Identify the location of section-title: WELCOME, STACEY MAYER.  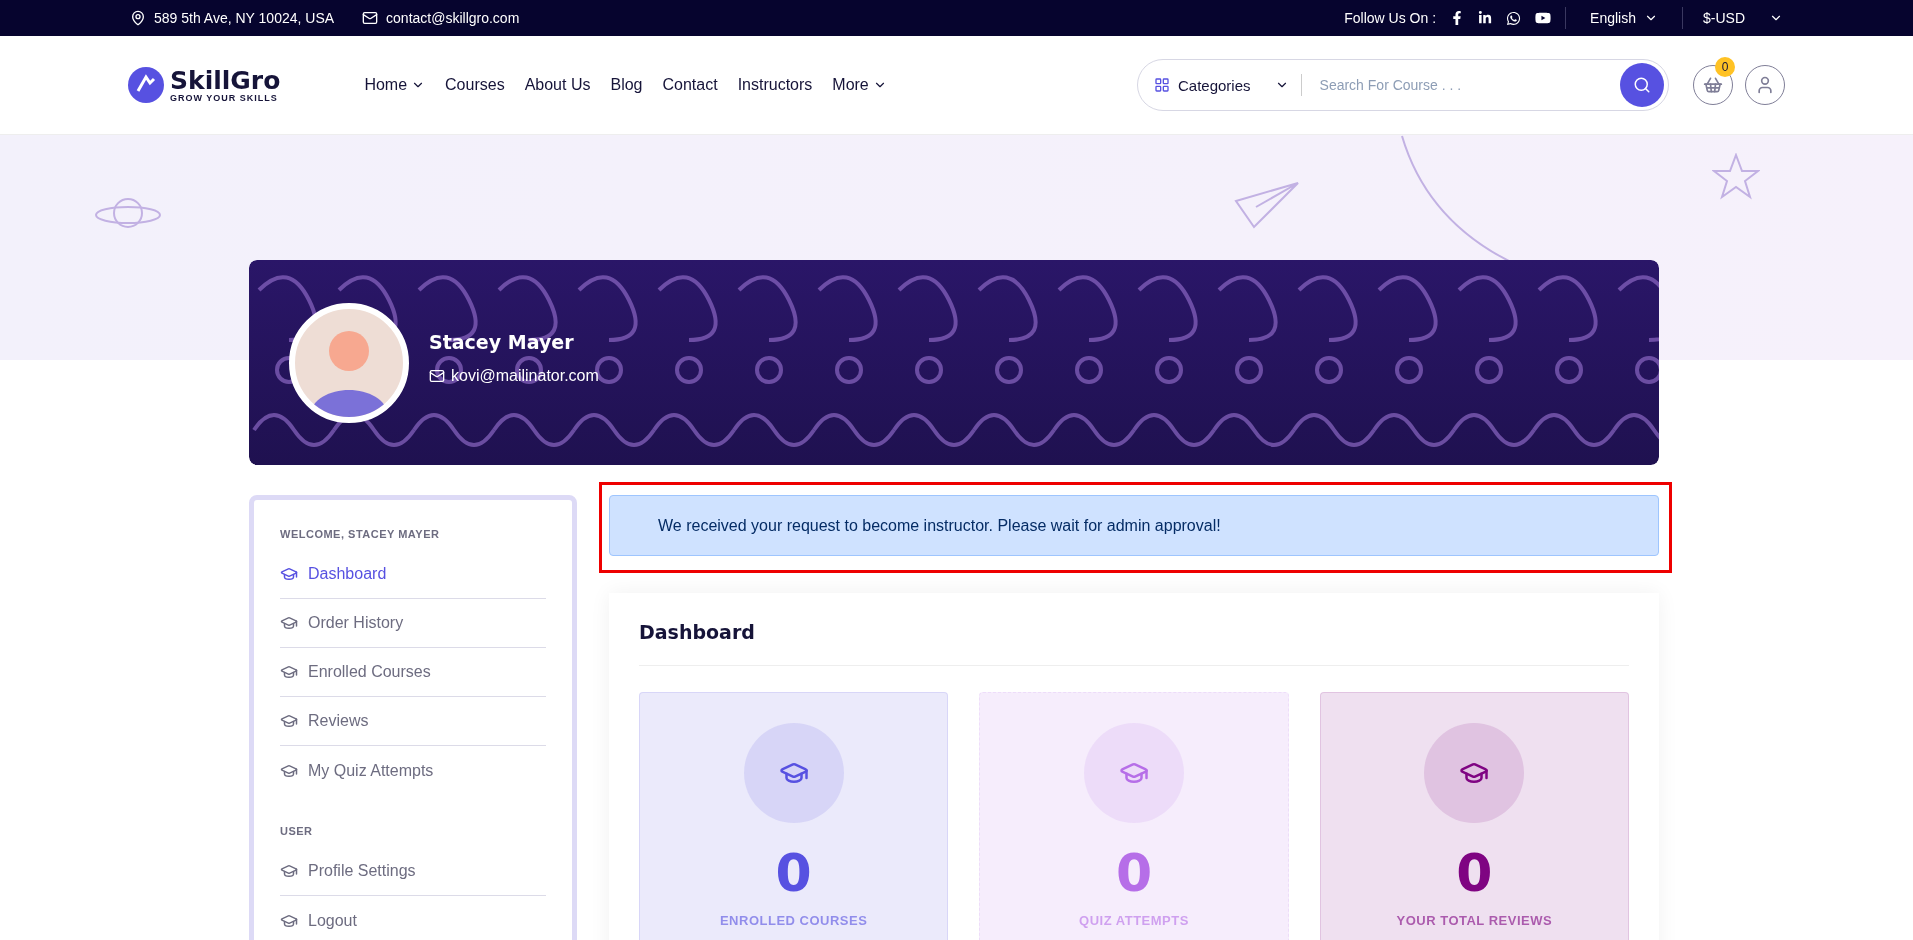
(360, 534).